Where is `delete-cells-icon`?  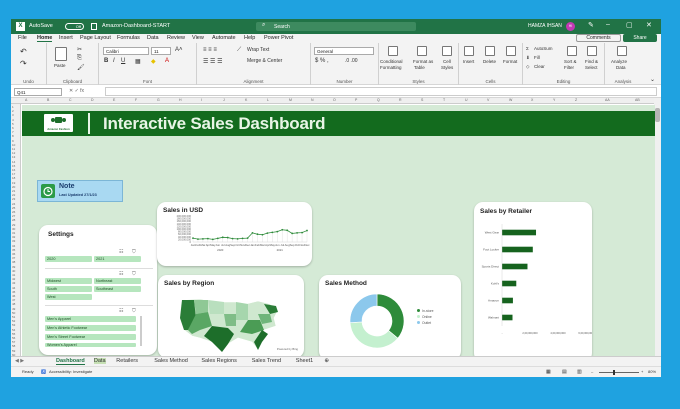 delete-cells-icon is located at coordinates (490, 51).